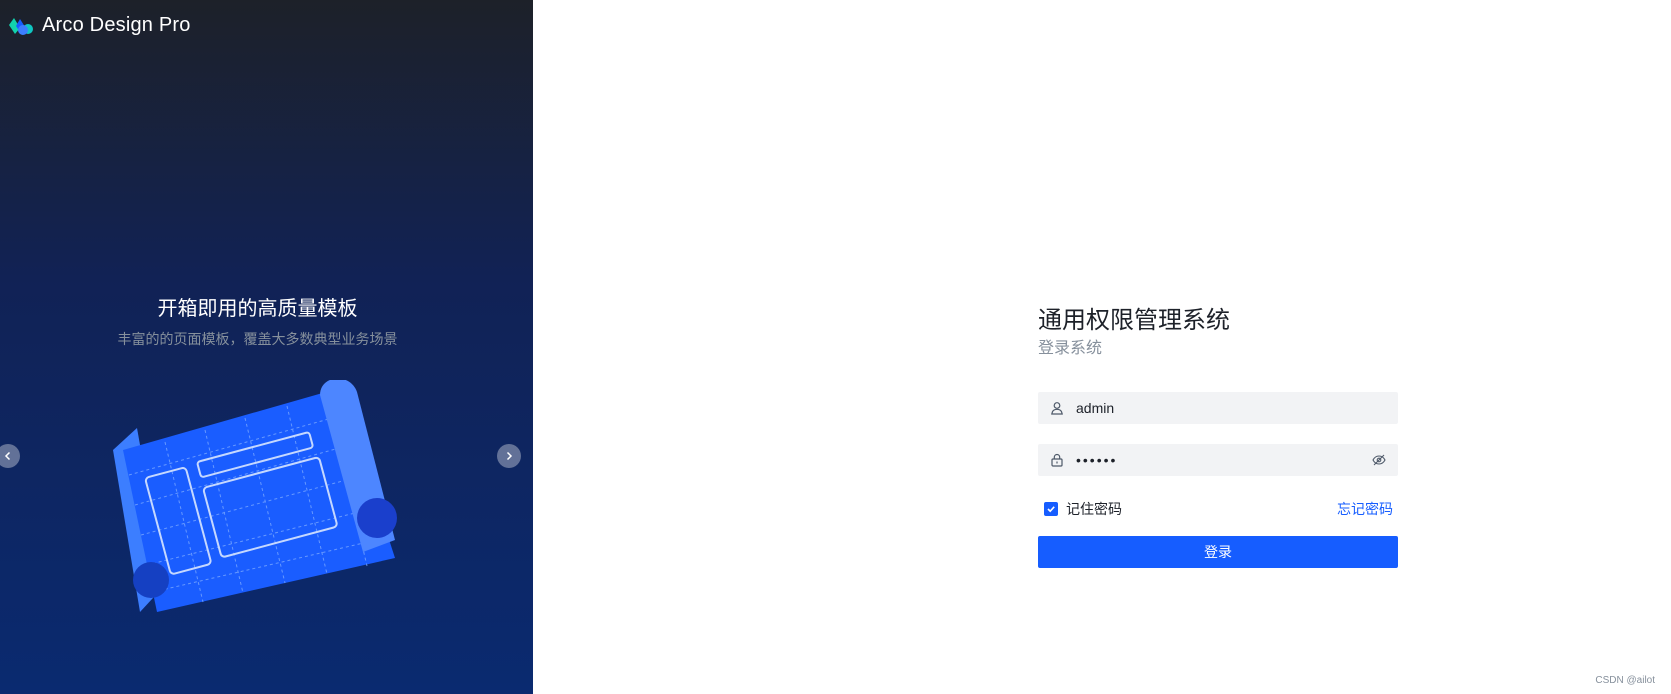  What do you see at coordinates (1218, 552) in the screenshot?
I see `login-button: 登录` at bounding box center [1218, 552].